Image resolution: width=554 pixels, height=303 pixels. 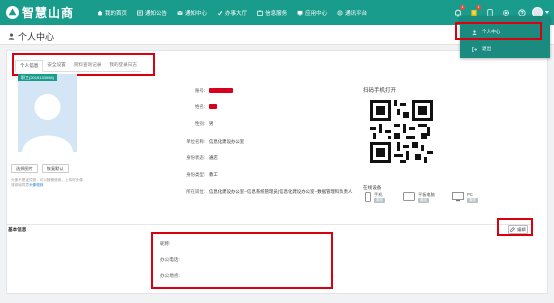 I want to click on base-info-title: 基本信息, so click(x=17, y=229).